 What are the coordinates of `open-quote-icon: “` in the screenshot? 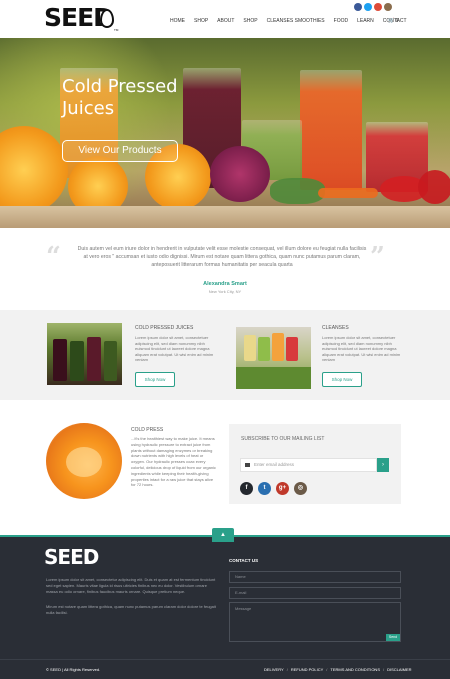 It's located at (53, 257).